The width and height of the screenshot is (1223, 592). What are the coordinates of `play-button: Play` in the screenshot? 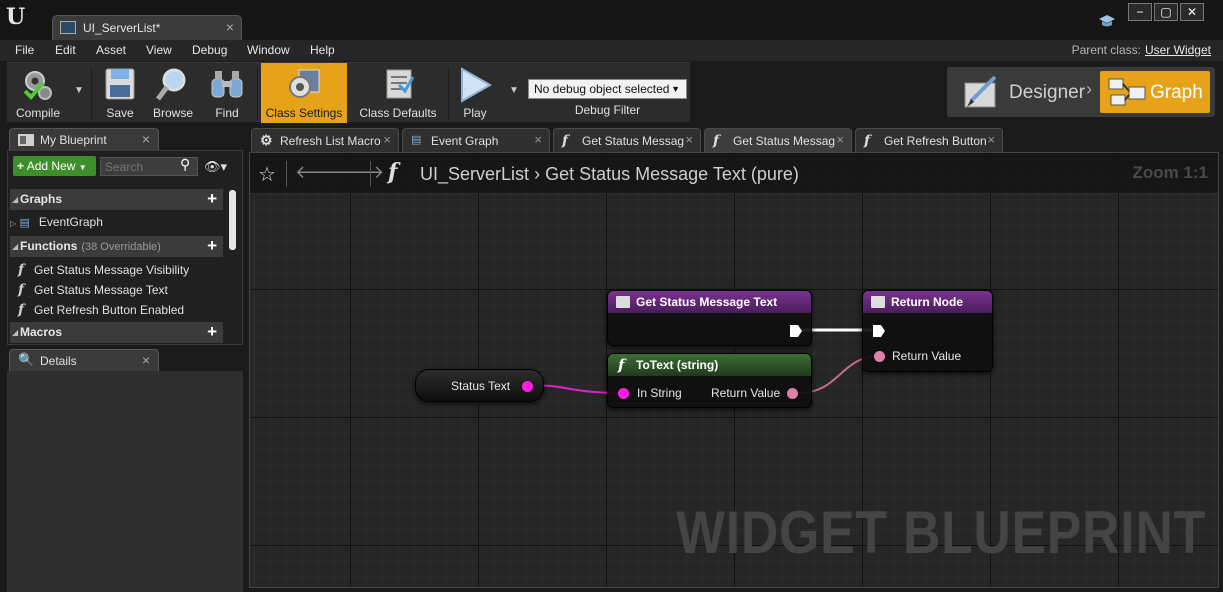 It's located at (475, 93).